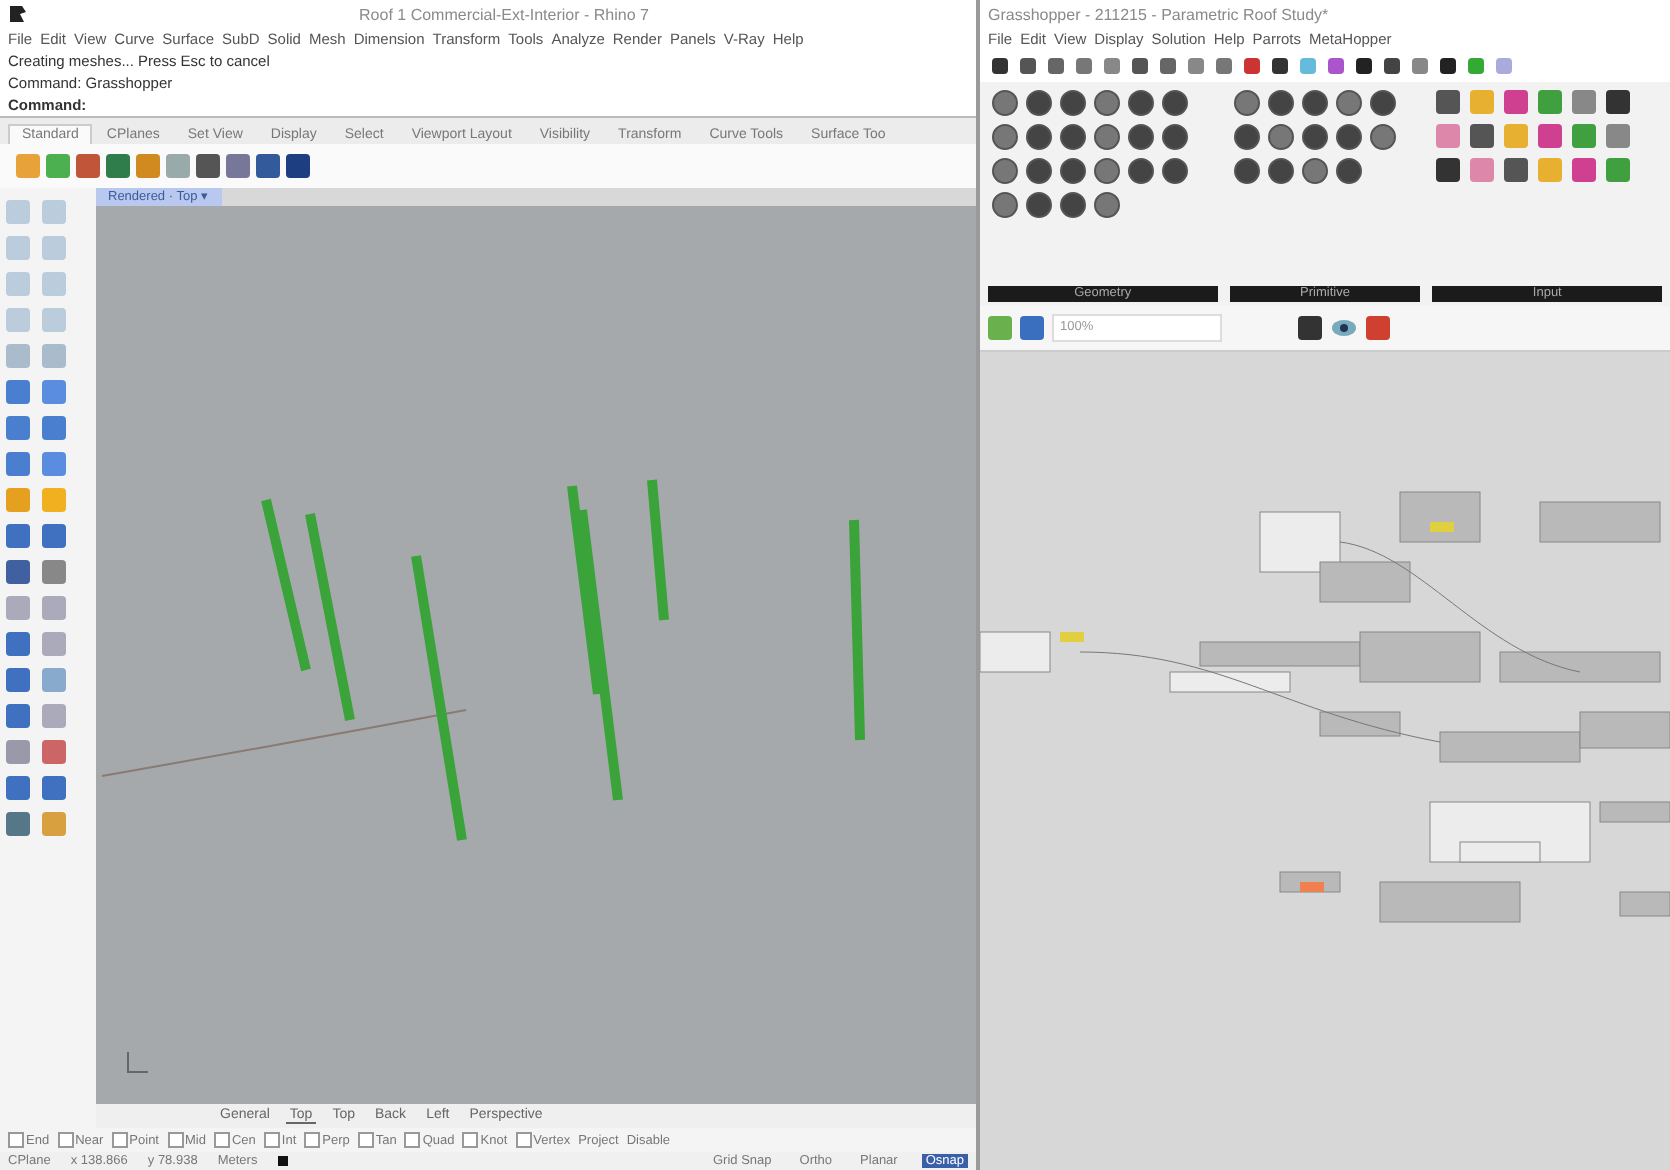 Image resolution: width=1670 pixels, height=1170 pixels. Describe the element at coordinates (1344, 328) in the screenshot. I see `eye-icon` at that location.